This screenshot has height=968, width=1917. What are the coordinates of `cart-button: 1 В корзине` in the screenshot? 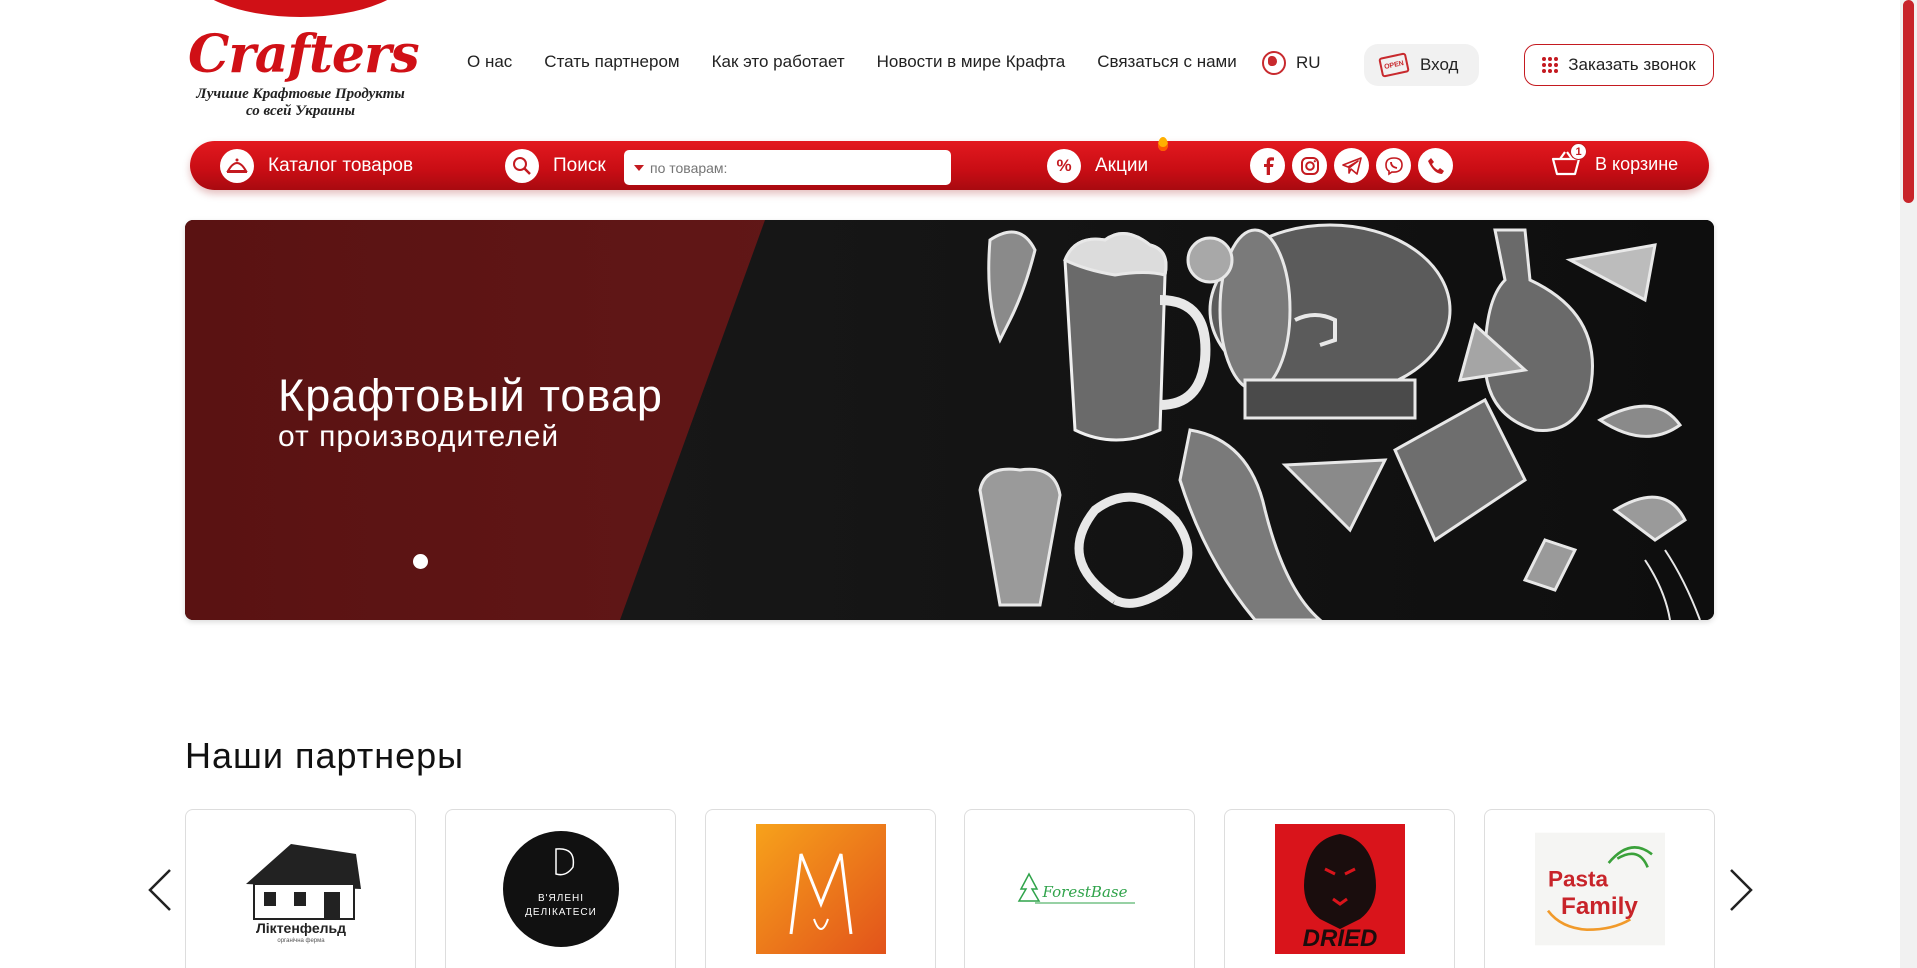 It's located at (1615, 161).